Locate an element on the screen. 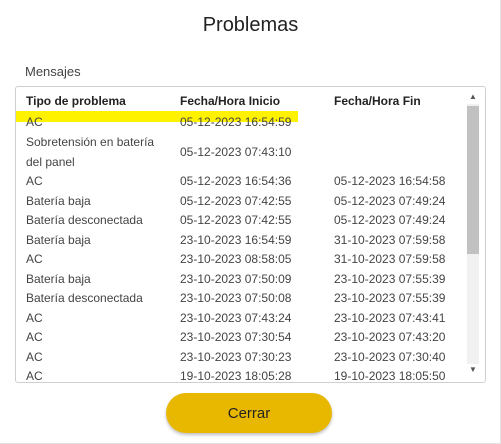  cell-start-datetime: 05-12-2023 07:43:10 is located at coordinates (236, 151).